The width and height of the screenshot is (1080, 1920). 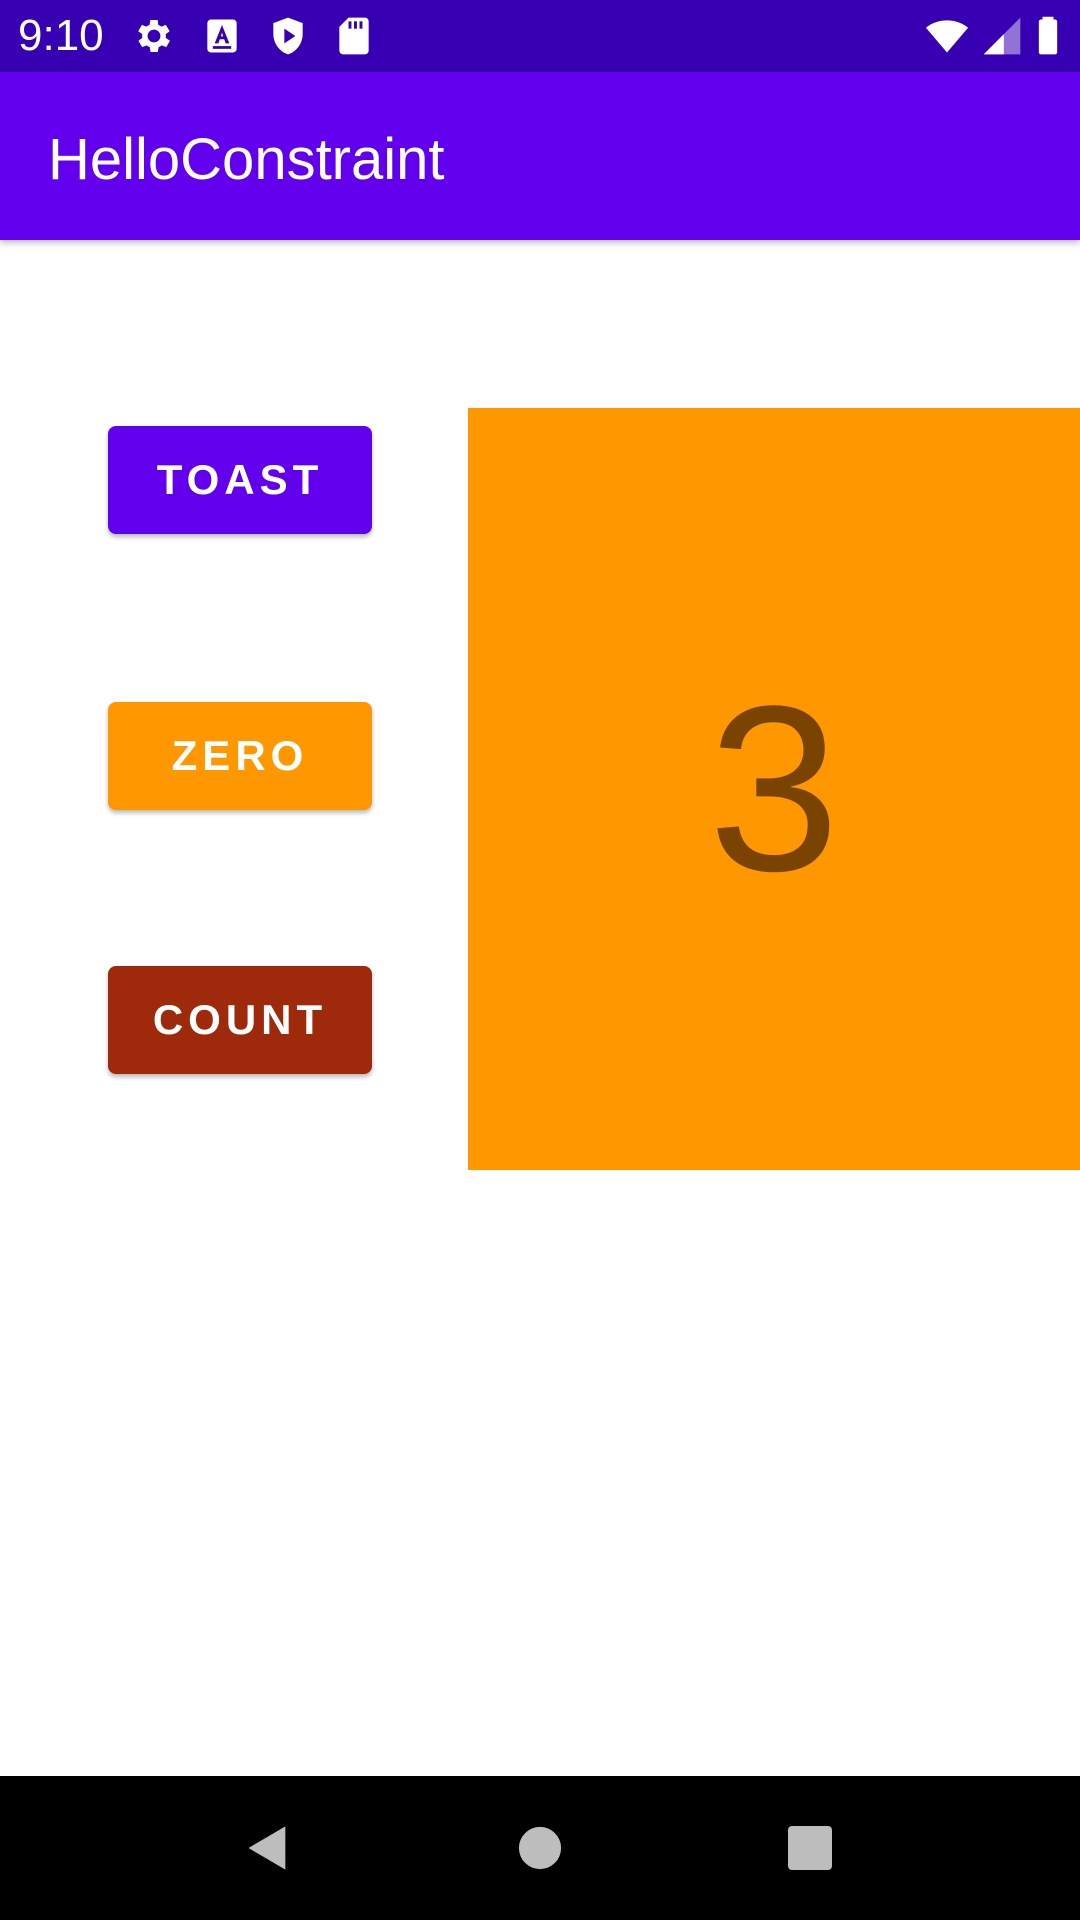 I want to click on status-bar: 9:10, so click(x=540, y=36).